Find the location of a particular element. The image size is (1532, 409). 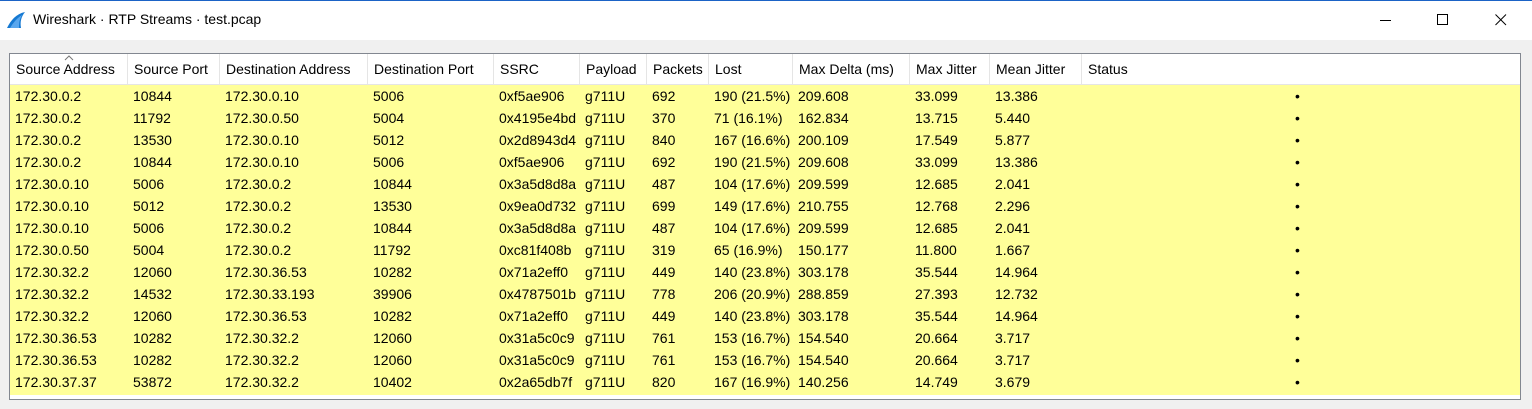

cell-source-address: 172.30.32.2 is located at coordinates (52, 272).